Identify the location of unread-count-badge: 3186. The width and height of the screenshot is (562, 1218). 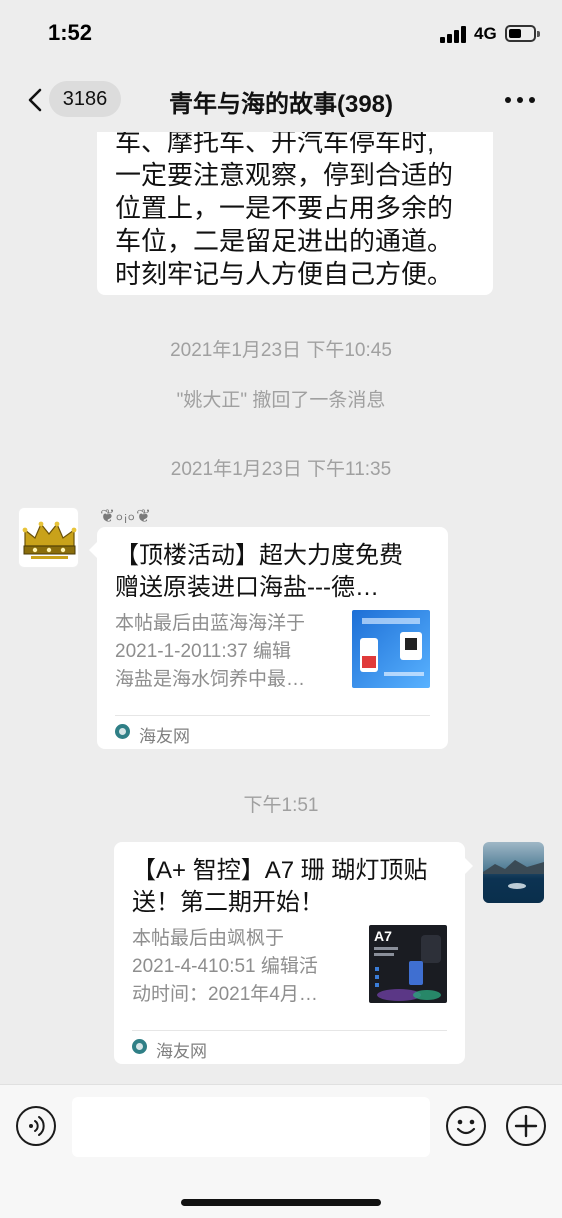
(85, 99).